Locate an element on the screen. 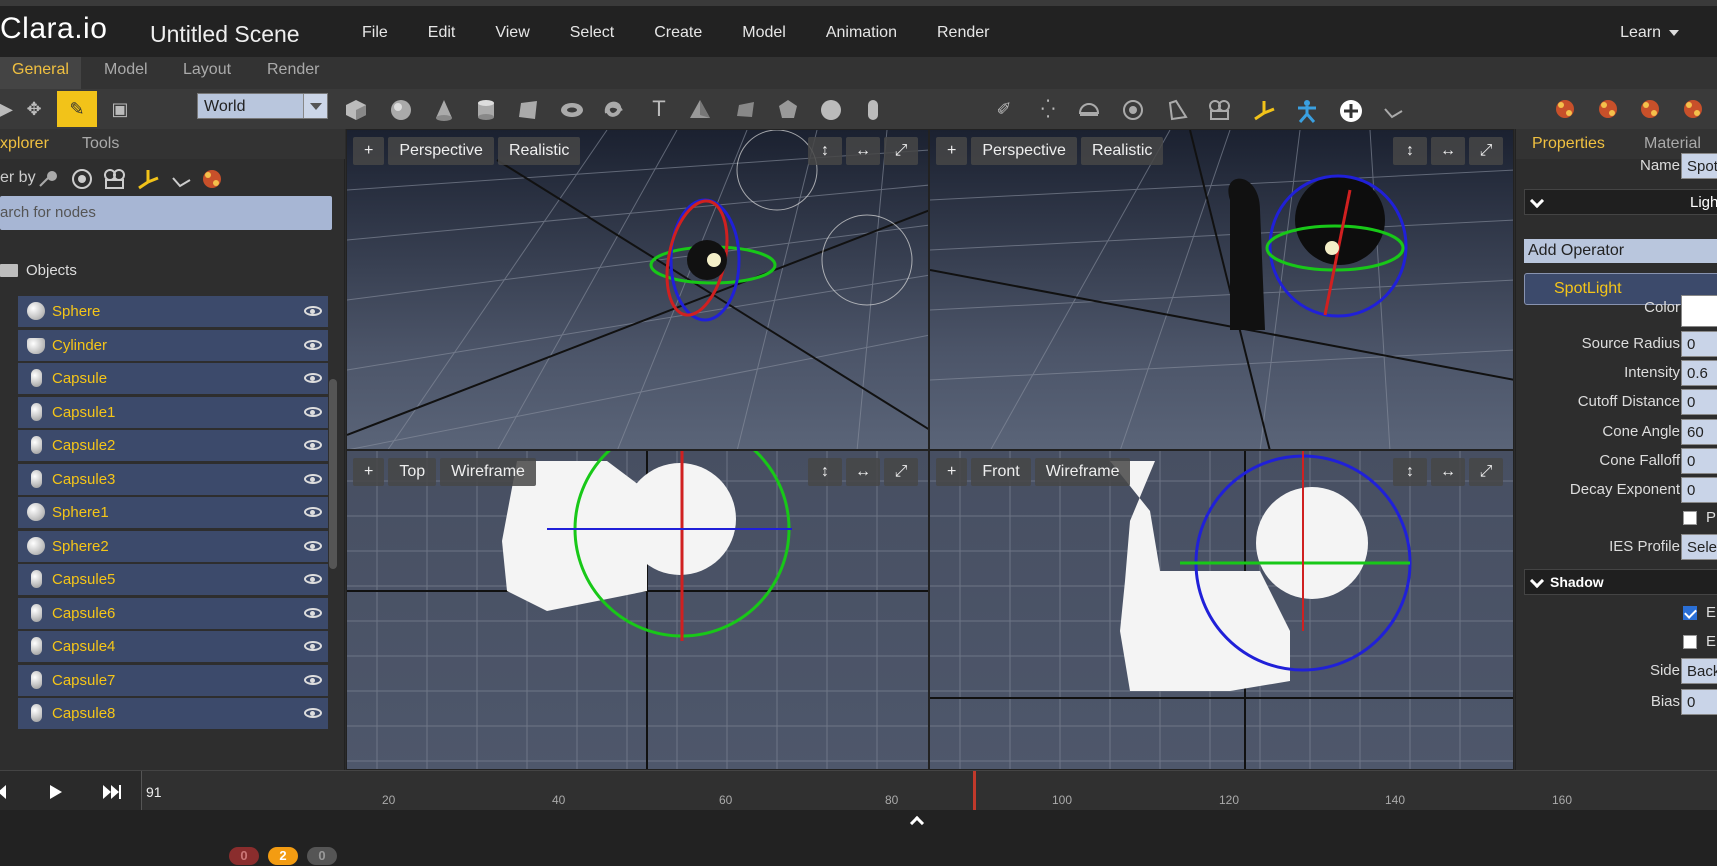 The image size is (1717, 866). warning-count-badge: 2 is located at coordinates (283, 856).